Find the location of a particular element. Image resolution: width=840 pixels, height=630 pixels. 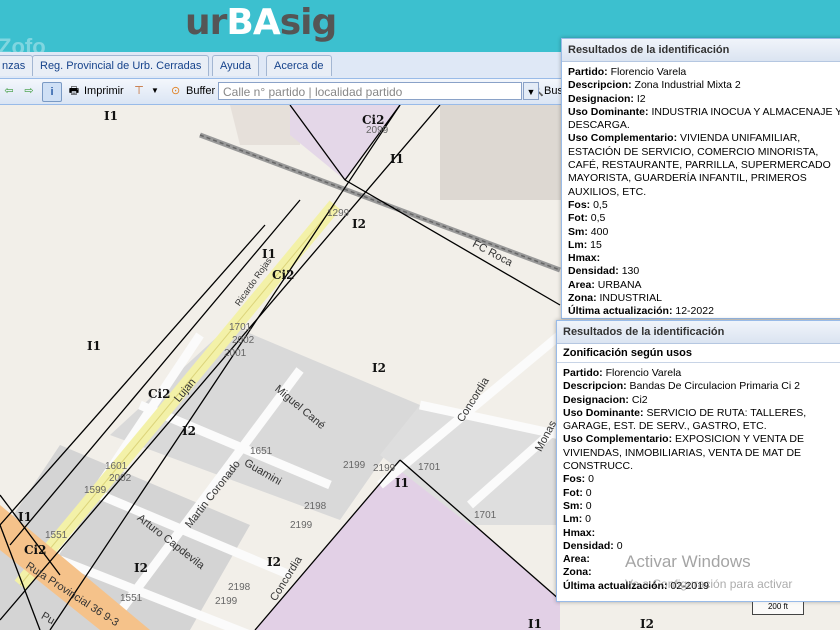

forward-arrow-icon: ⇨ is located at coordinates (29, 91).